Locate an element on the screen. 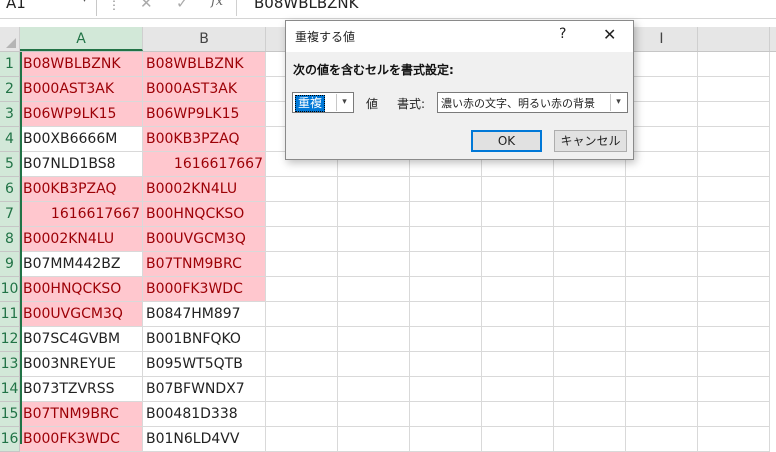  duplicate-kind-select: 重複 ▾ is located at coordinates (323, 102).